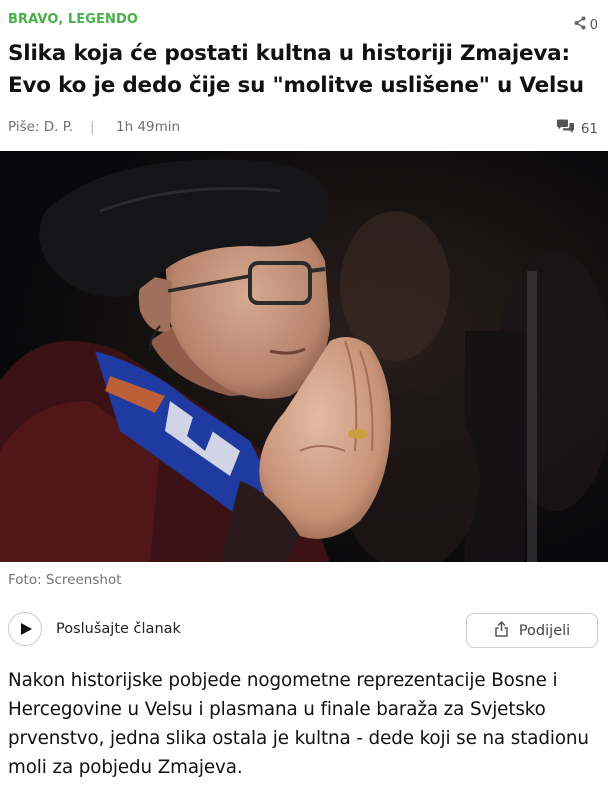  I want to click on image-caption: Foto: Screenshot, so click(65, 580).